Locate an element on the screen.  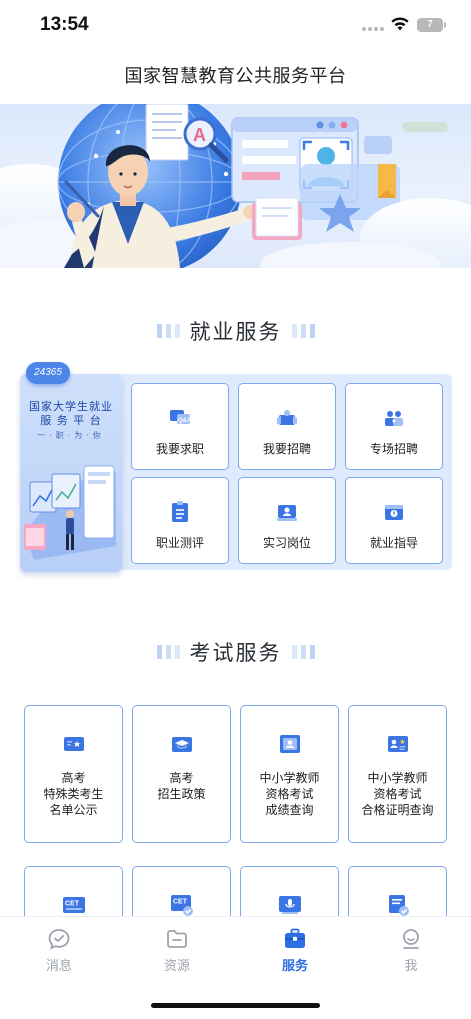
svg-text: Q&A is located at coordinates (185, 421).